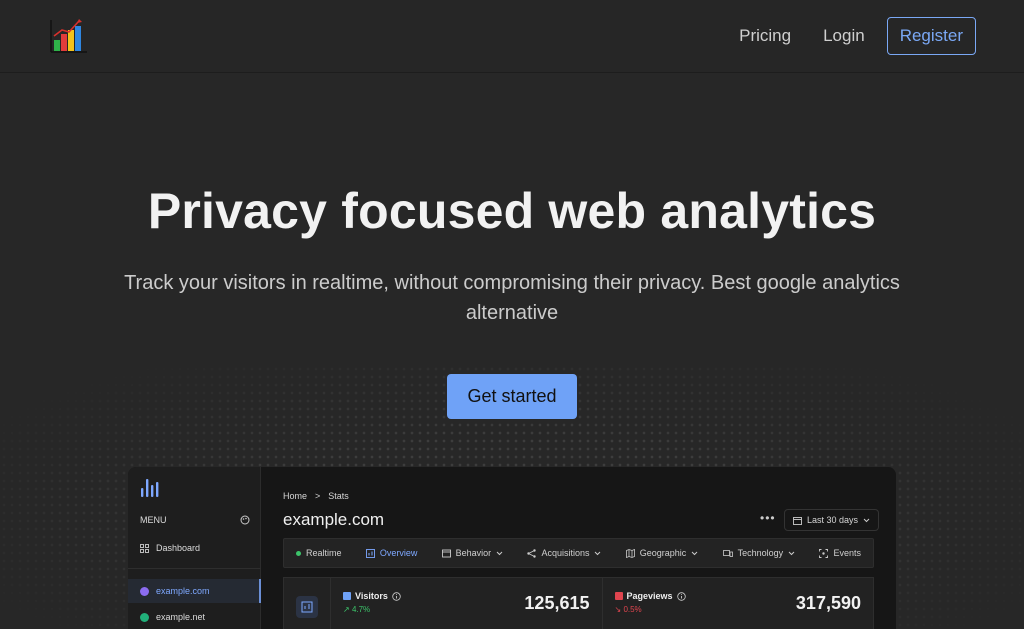 The image size is (1024, 629). I want to click on stat-visitors: Visitors ↗ 4.7% 125,615, so click(467, 603).